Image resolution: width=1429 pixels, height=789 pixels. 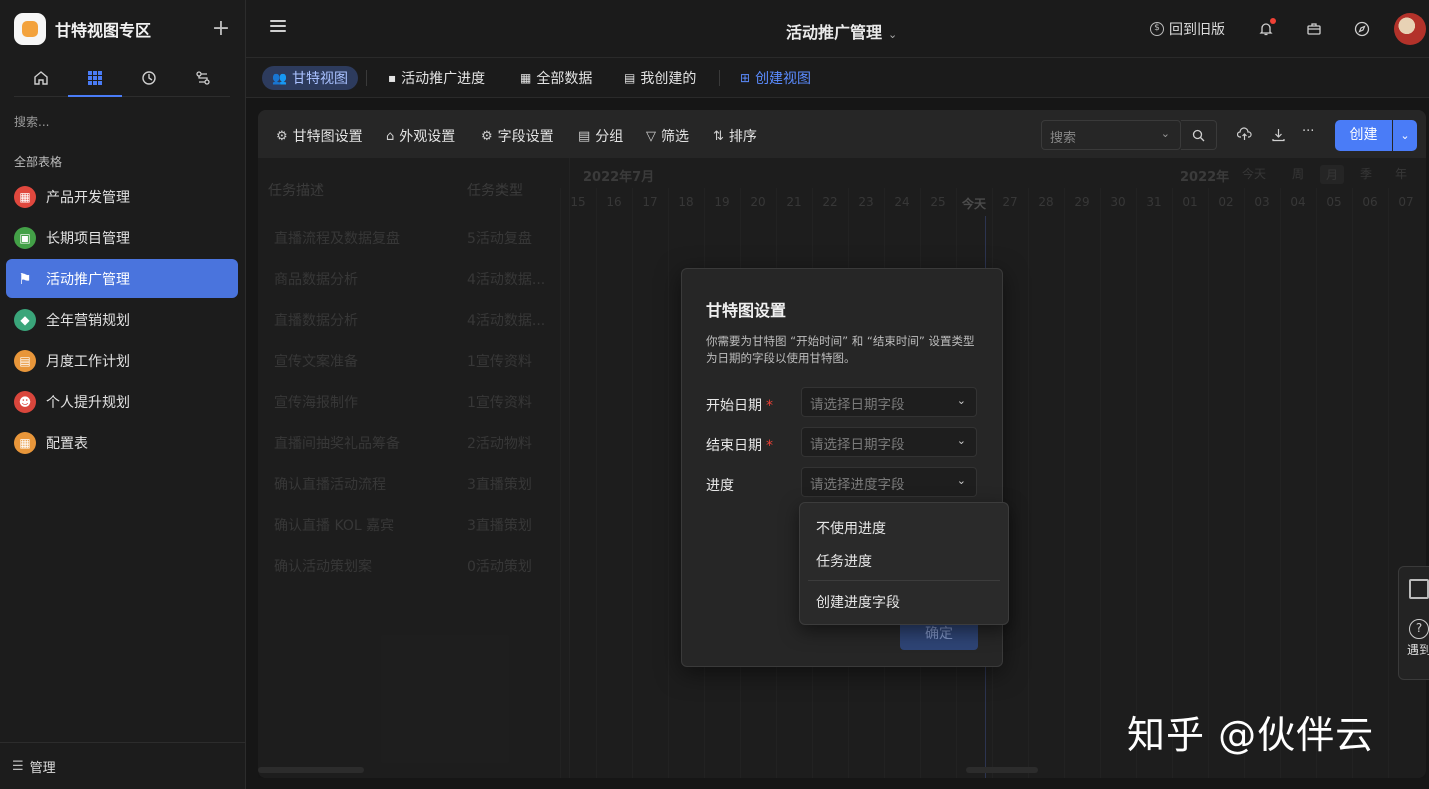 What do you see at coordinates (1266, 28) in the screenshot?
I see `bell-icon` at bounding box center [1266, 28].